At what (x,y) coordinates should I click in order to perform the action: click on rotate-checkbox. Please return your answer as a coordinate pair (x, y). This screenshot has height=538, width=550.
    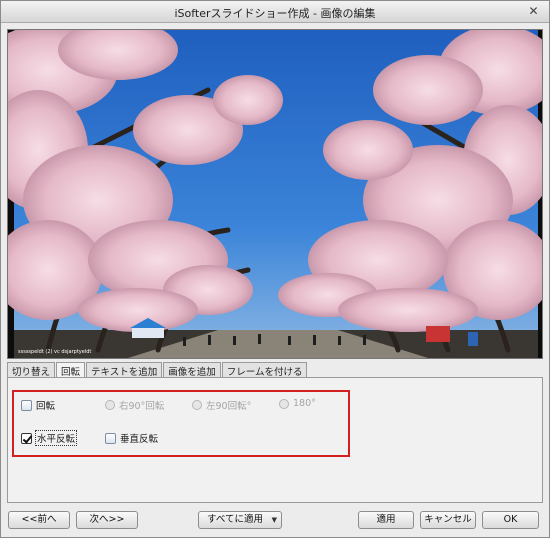
    Looking at the image, I should click on (26, 405).